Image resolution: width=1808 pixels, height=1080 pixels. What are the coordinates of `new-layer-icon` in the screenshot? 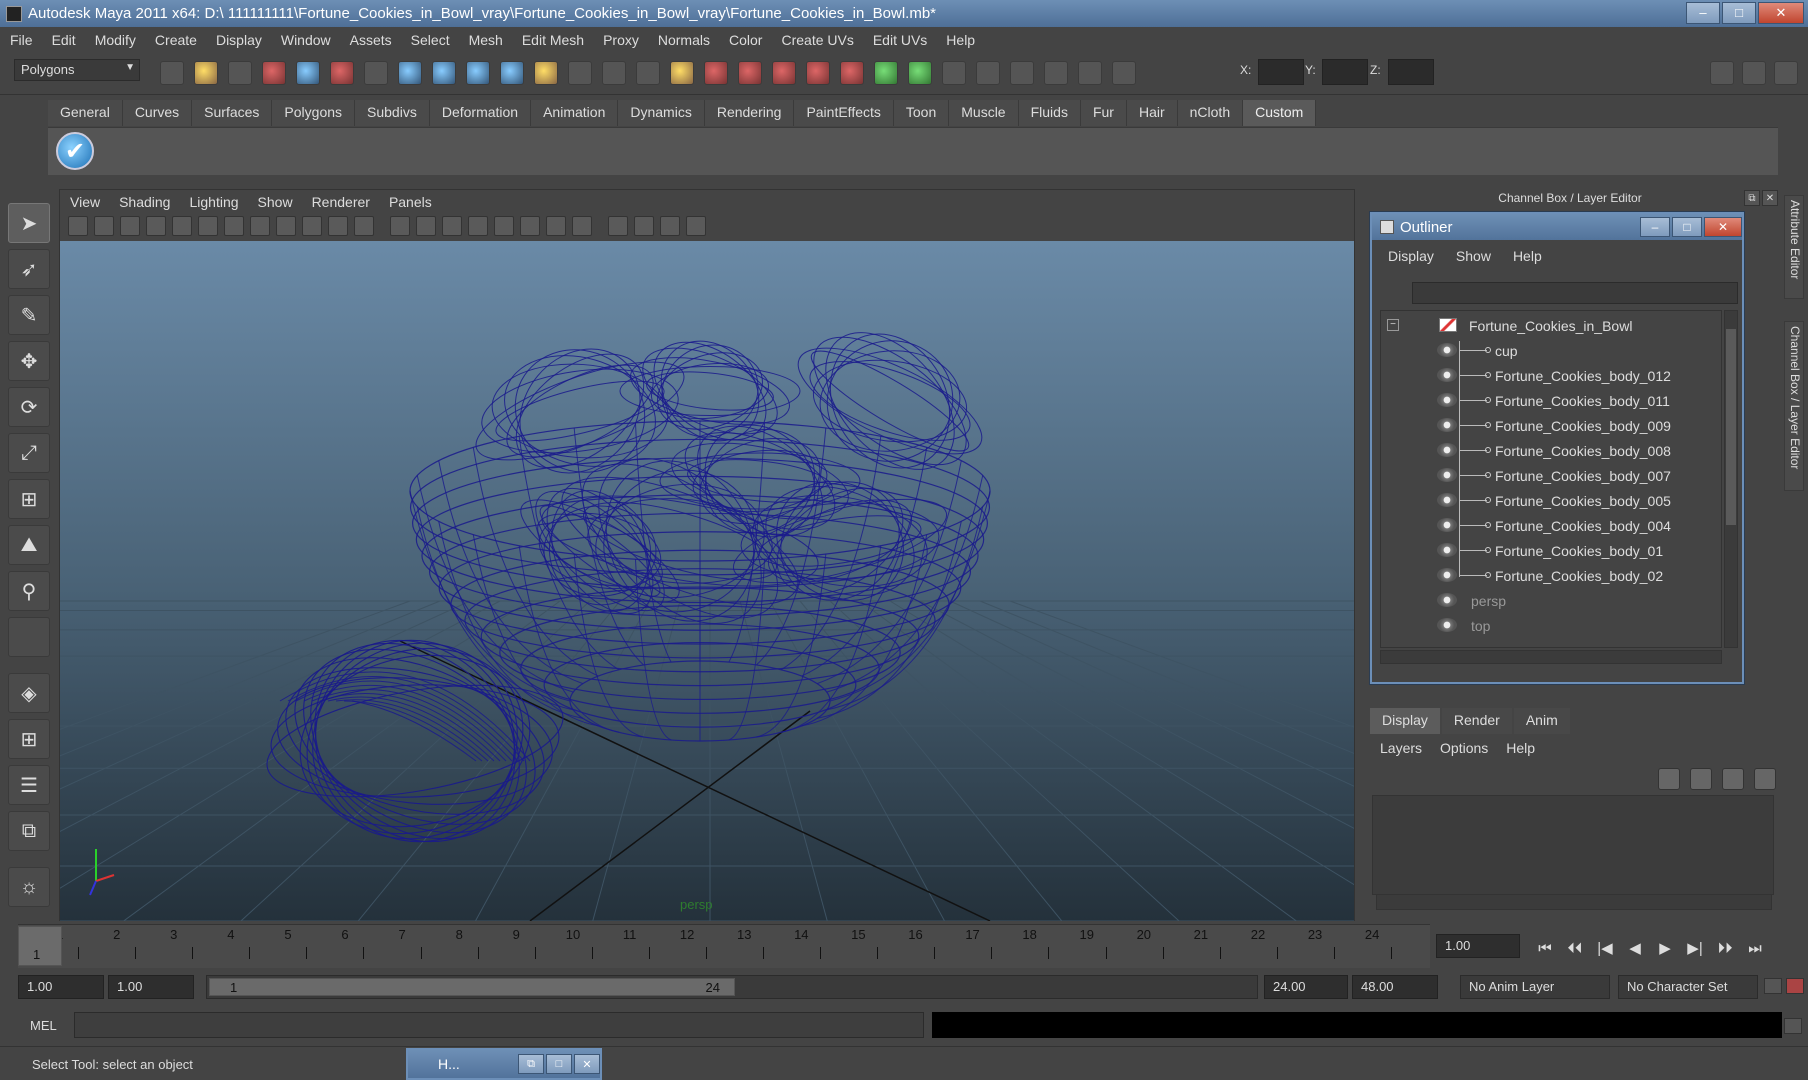 It's located at (1733, 779).